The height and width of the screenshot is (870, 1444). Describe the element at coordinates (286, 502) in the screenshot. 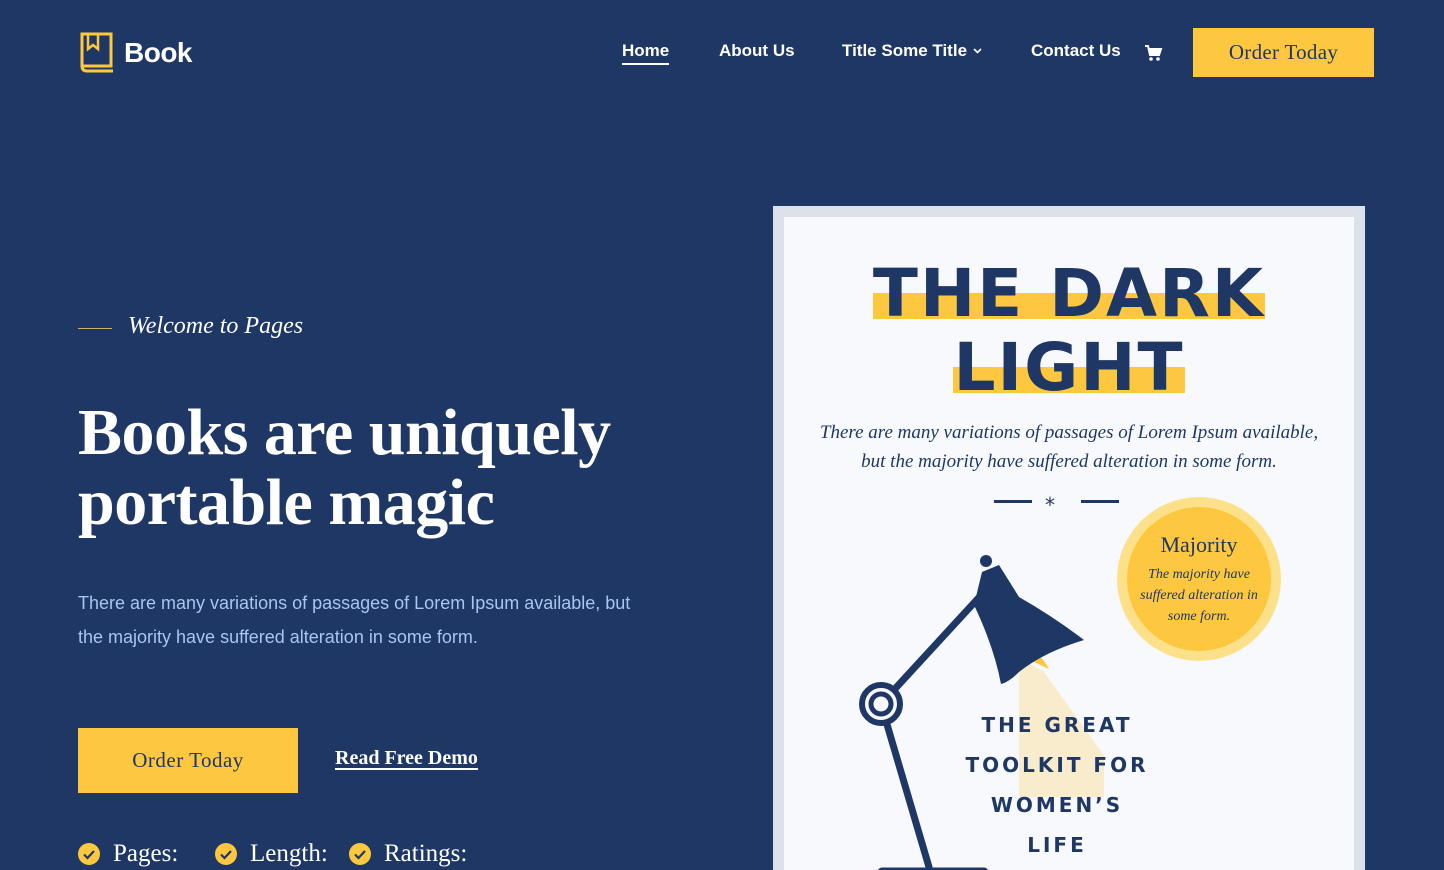

I see `hero-headline-line2: portable magic` at that location.